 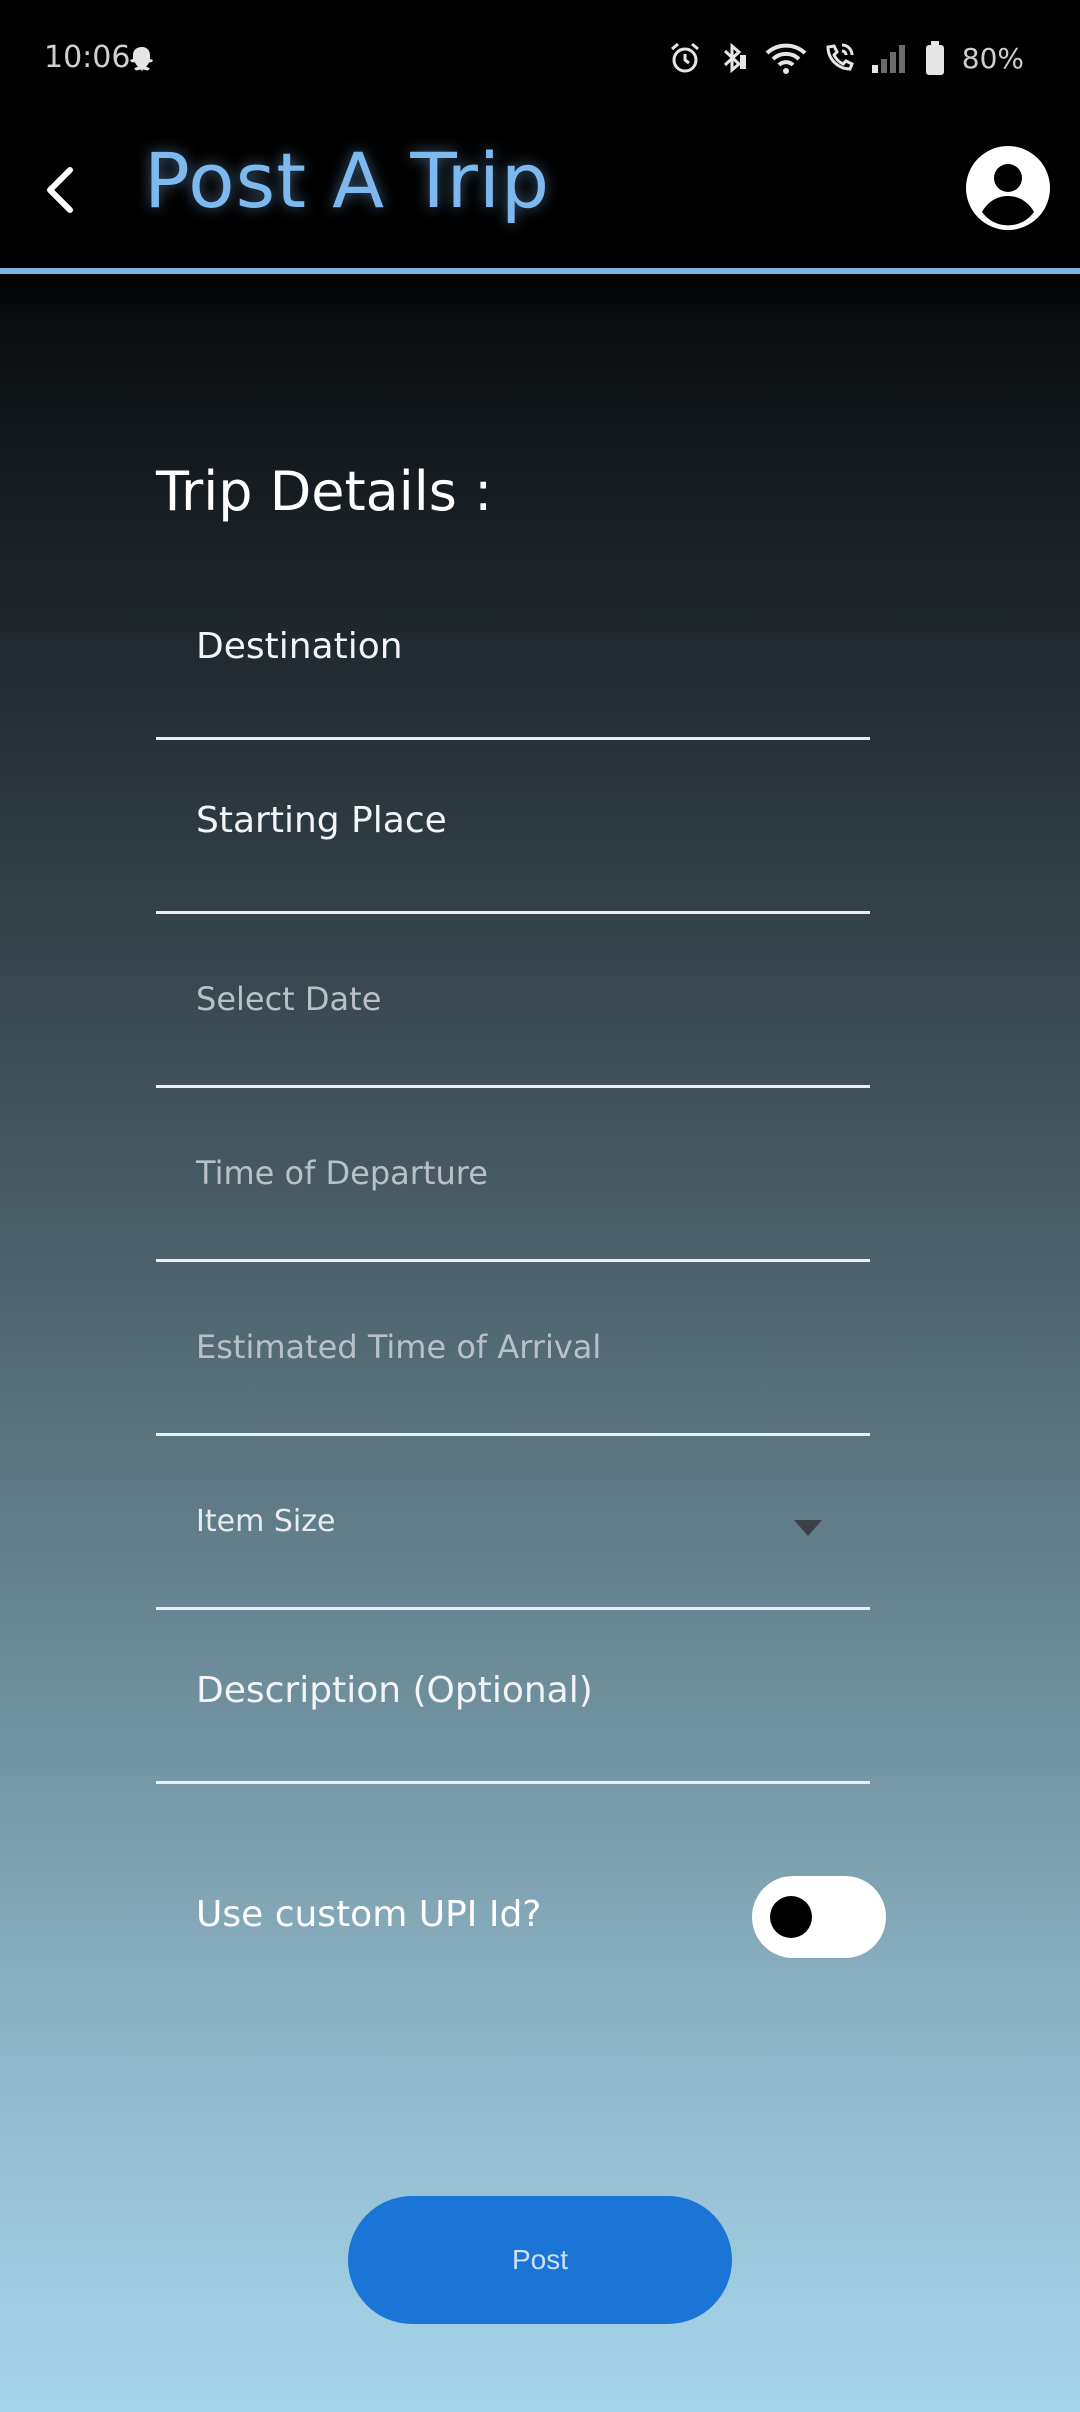 I want to click on item-size-label: Item Size, so click(x=266, y=1521).